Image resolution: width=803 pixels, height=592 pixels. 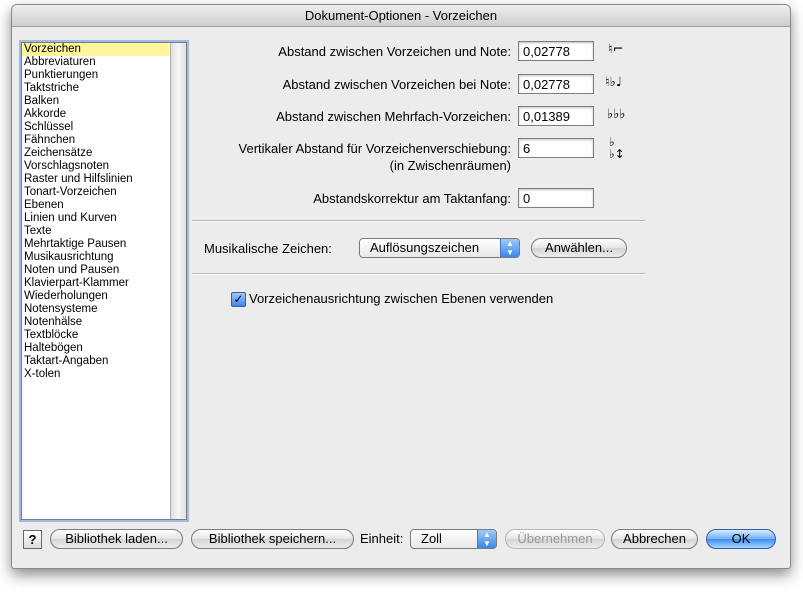 I want to click on apply-button: Übernehmen, so click(x=555, y=539).